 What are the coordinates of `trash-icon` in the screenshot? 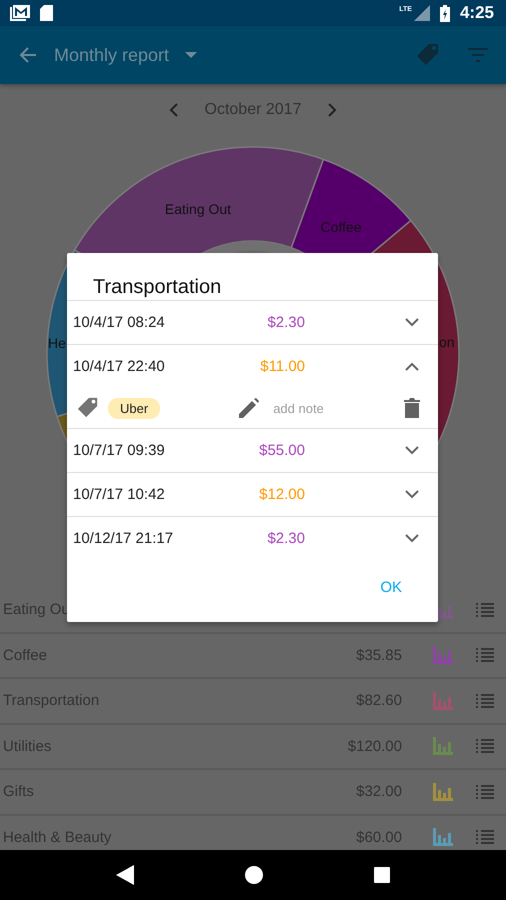 It's located at (412, 408).